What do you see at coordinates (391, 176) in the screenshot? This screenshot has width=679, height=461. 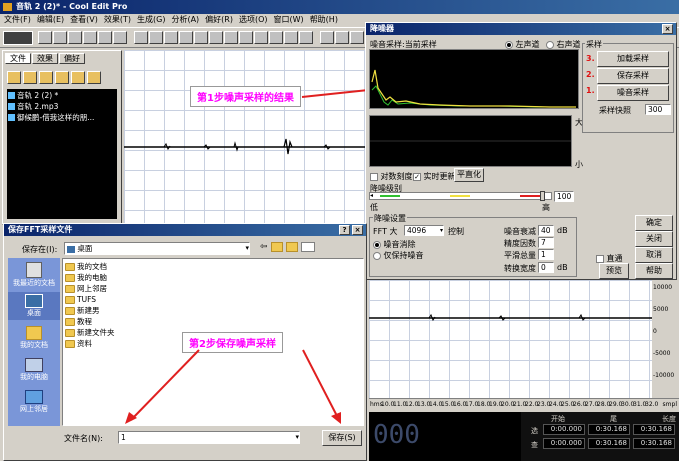 I see `log-scale-checkbox: 对数刻度` at bounding box center [391, 176].